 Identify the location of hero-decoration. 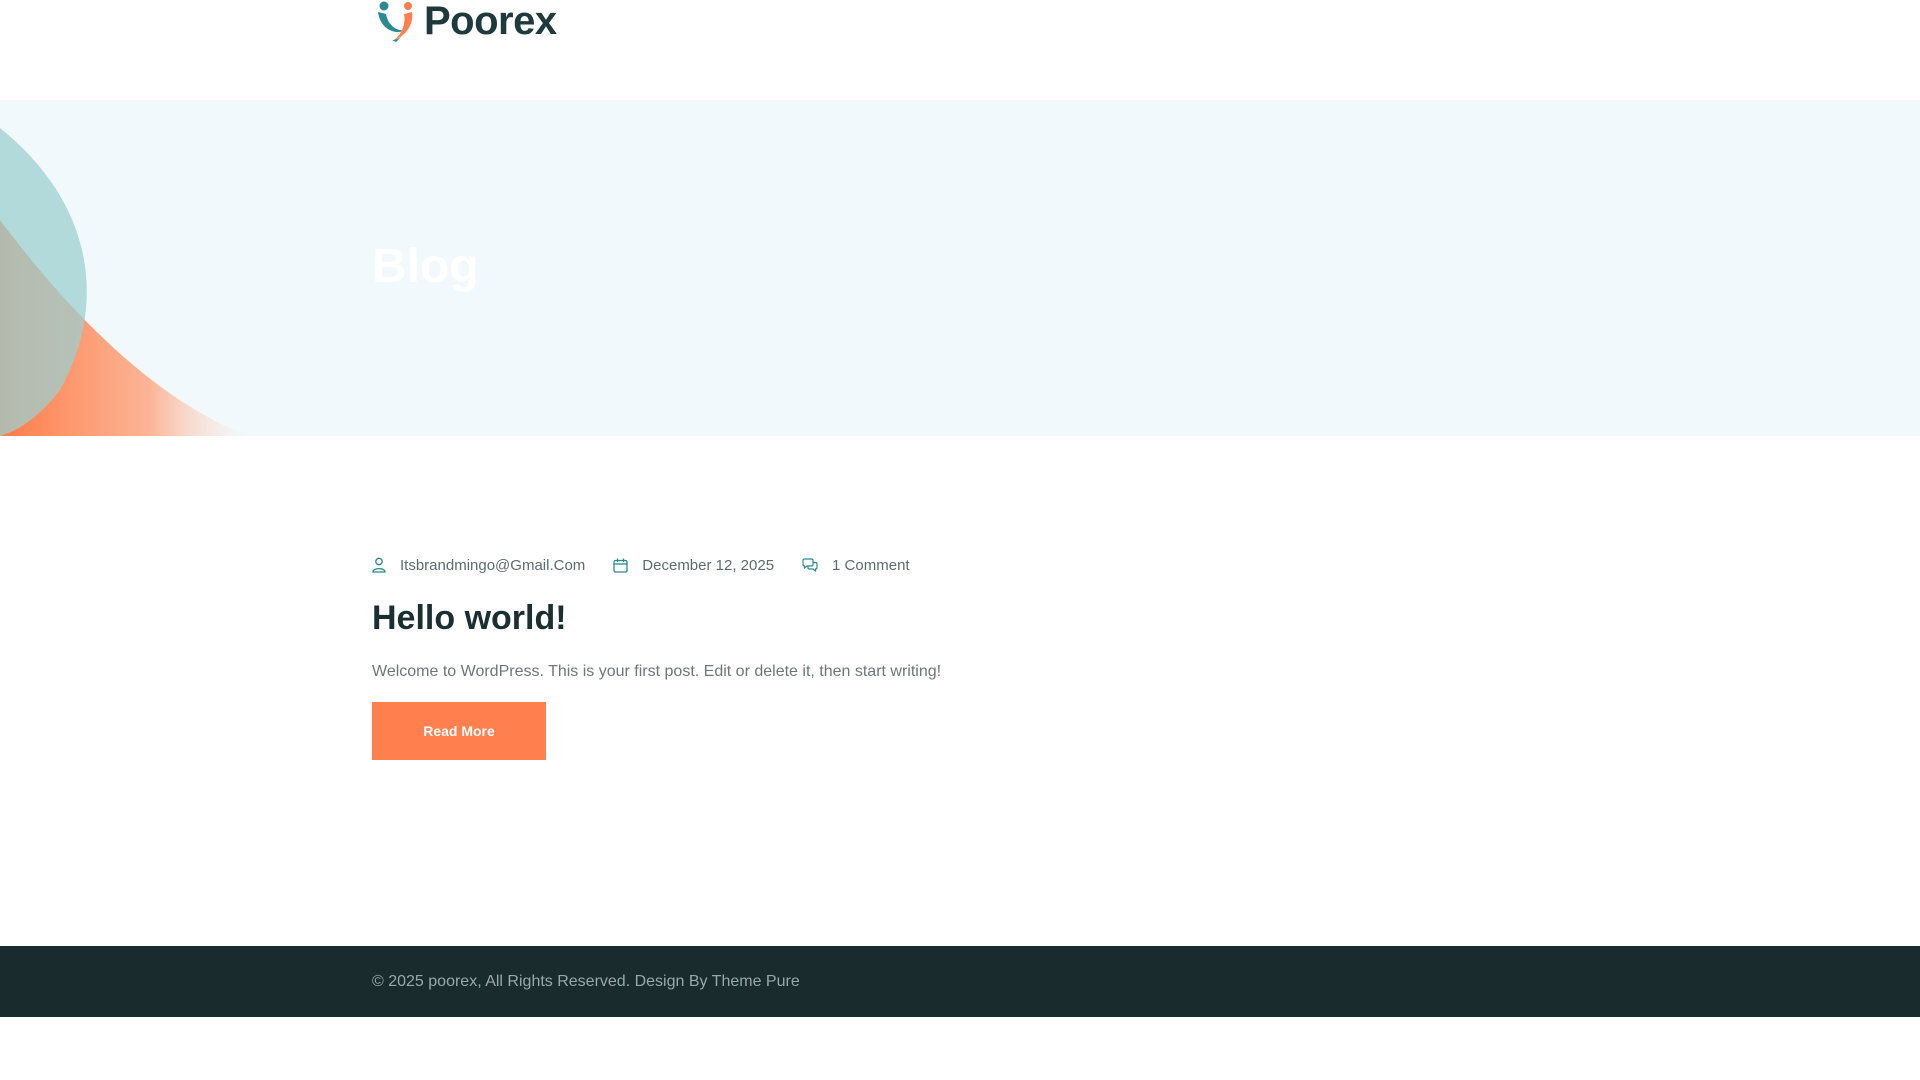
(125, 282).